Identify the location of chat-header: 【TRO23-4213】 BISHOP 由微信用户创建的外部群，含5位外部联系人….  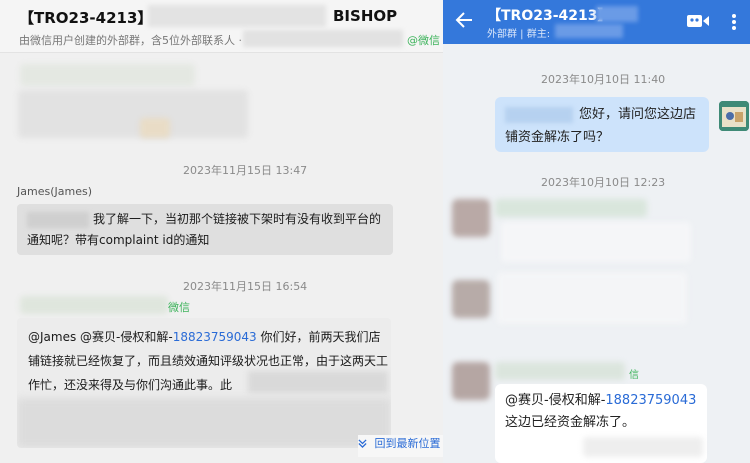
(221, 26).